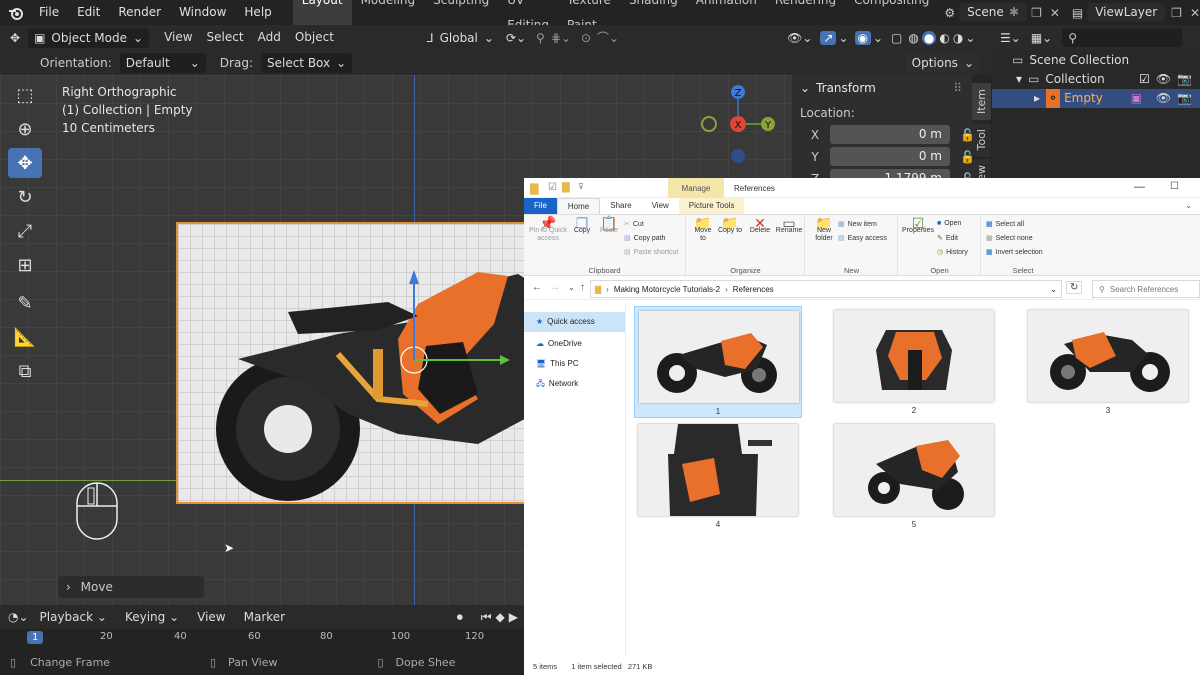 This screenshot has width=1200, height=675. What do you see at coordinates (555, 287) in the screenshot?
I see `forward-arrow-icon: →` at bounding box center [555, 287].